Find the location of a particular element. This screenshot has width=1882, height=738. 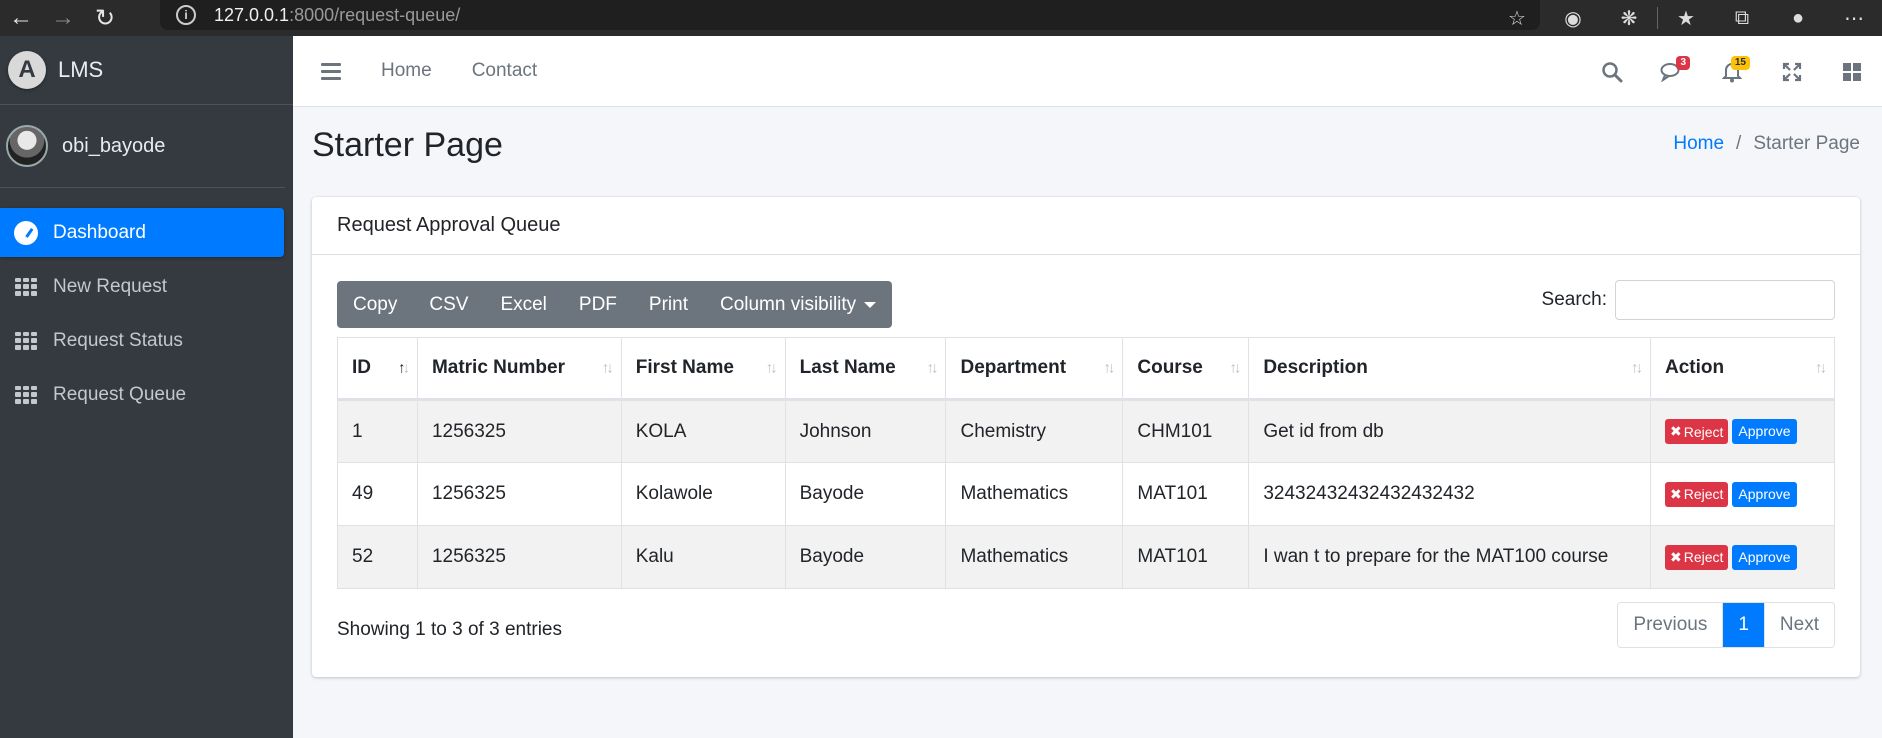

forward-icon: → is located at coordinates (63, 18).